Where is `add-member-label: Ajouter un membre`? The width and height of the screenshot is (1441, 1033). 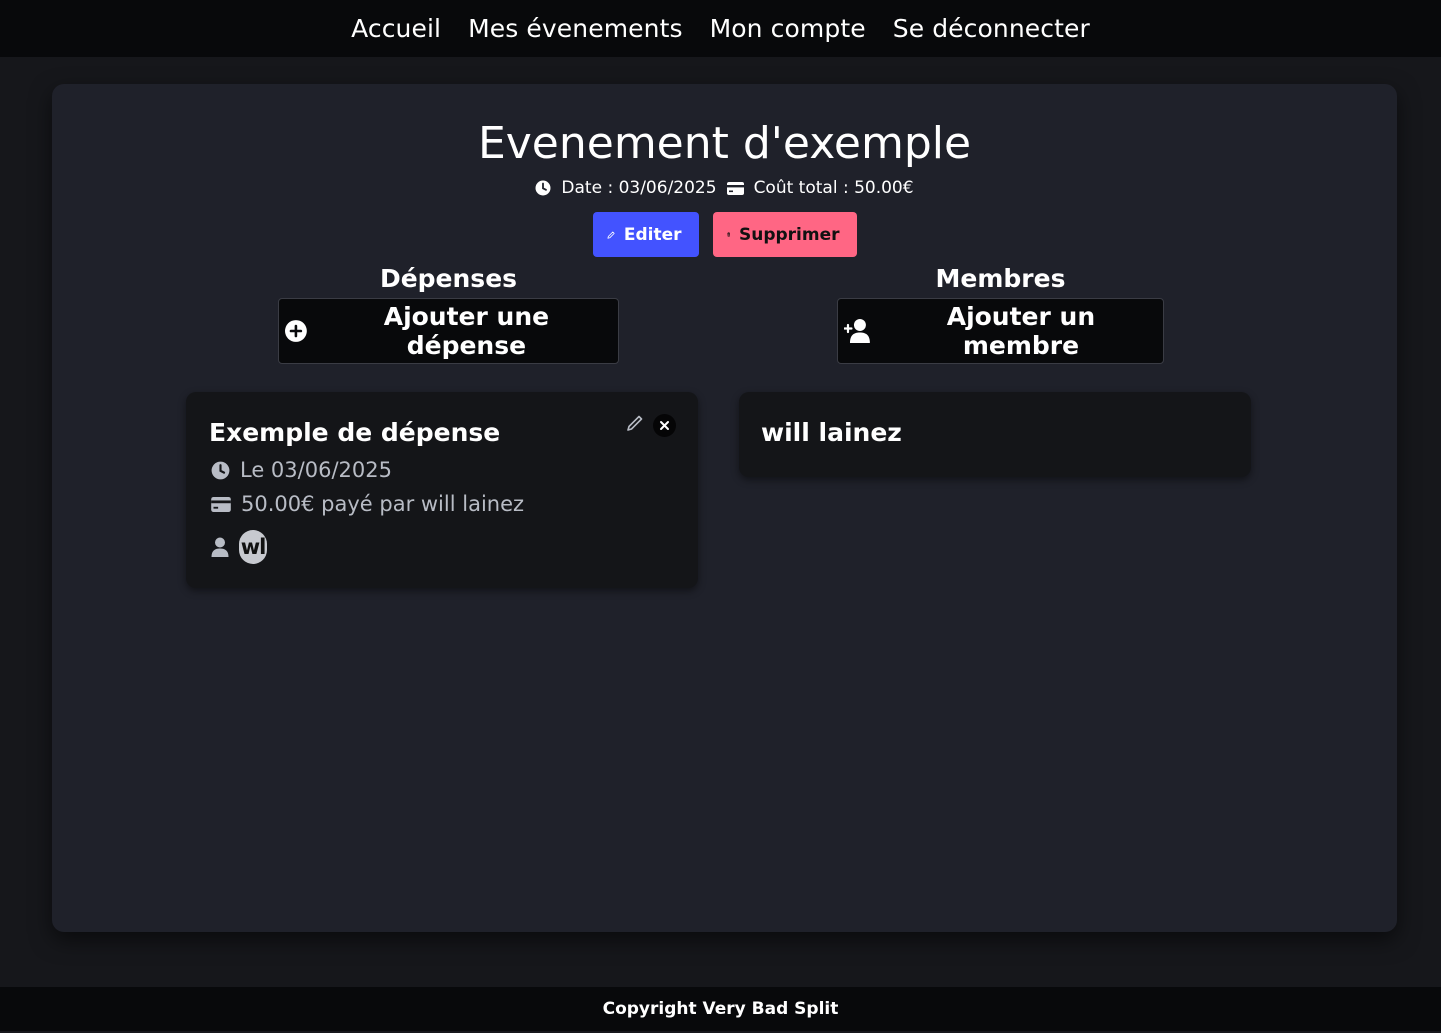 add-member-label: Ajouter un membre is located at coordinates (1021, 331).